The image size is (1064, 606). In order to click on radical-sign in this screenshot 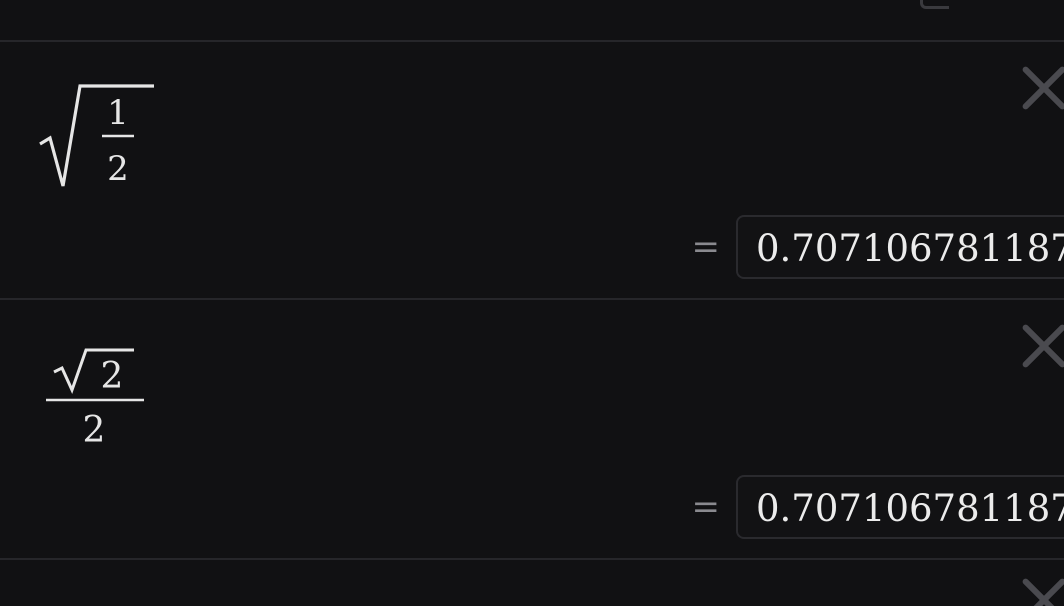, I will do `click(96, 135)`.